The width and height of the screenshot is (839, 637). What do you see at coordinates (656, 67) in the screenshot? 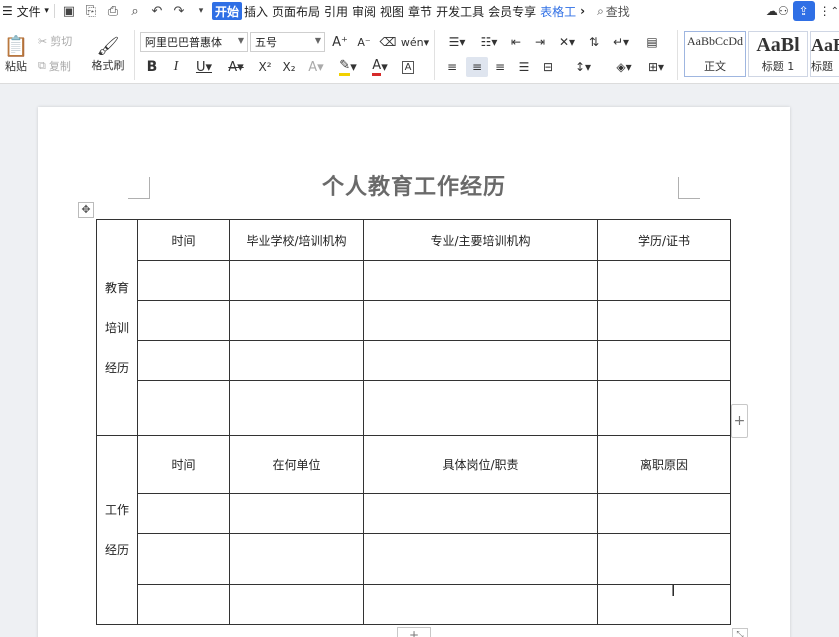
I see `borders-icon: ⊞▾` at bounding box center [656, 67].